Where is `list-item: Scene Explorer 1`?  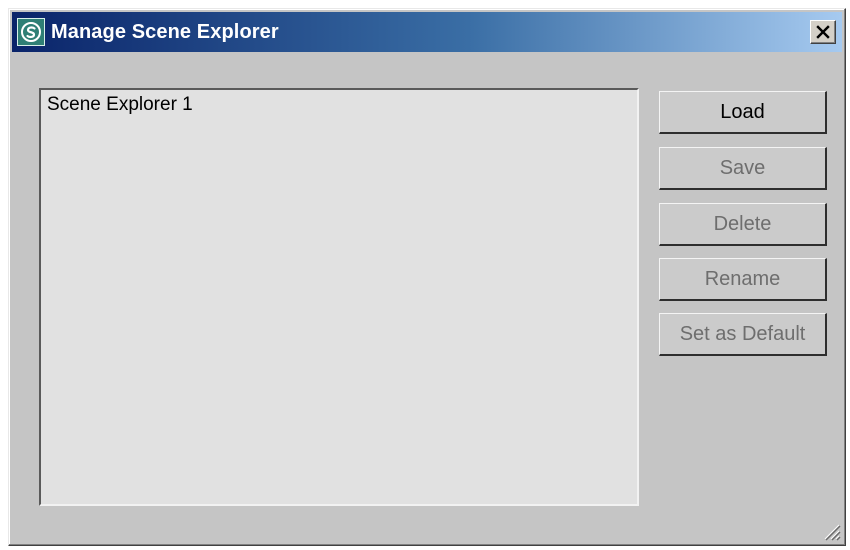 list-item: Scene Explorer 1 is located at coordinates (339, 105).